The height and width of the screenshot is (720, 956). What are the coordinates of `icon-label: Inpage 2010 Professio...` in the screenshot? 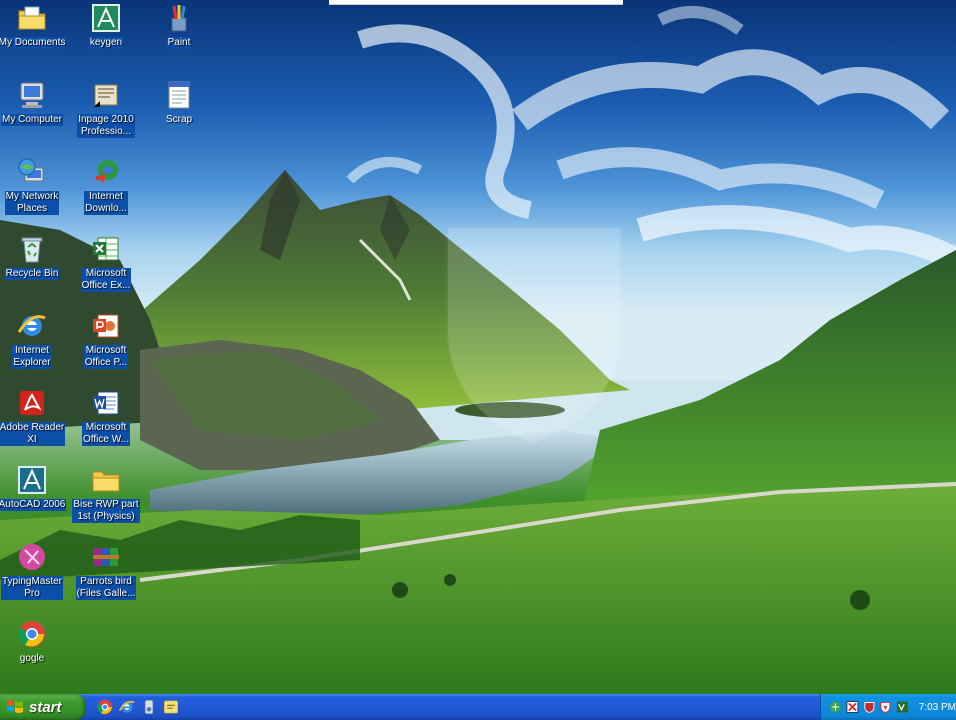 It's located at (106, 126).